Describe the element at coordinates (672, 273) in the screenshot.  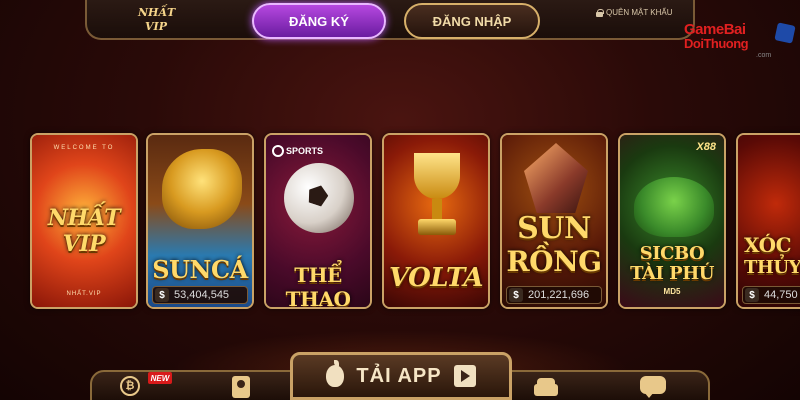
I see `card-title-line2: TÀI PHÚ` at that location.